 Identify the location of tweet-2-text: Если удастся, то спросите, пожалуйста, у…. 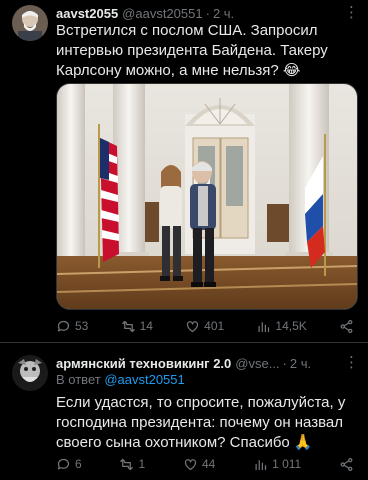
(201, 422).